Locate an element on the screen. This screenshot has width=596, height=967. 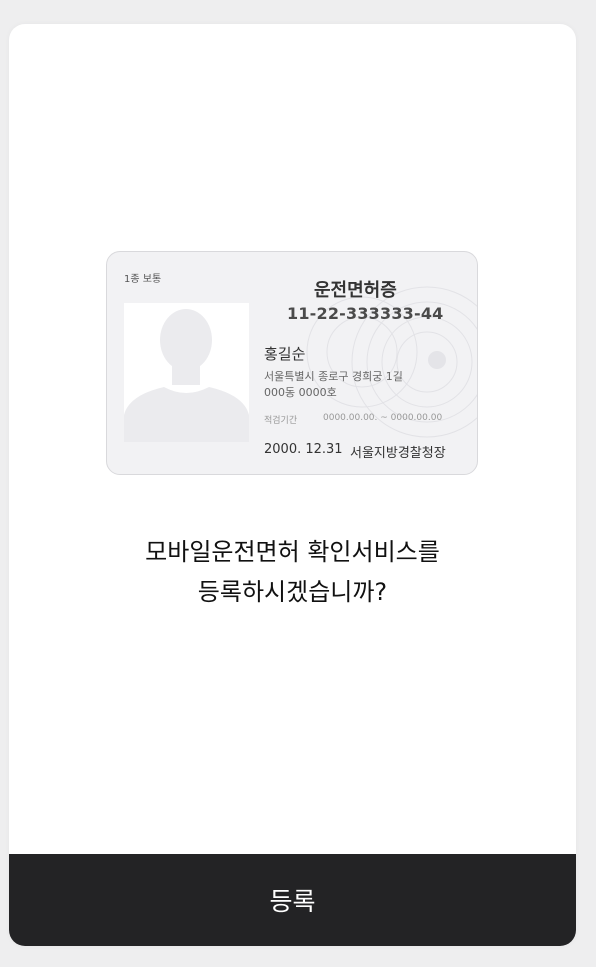
period-value: 0000.00.00. ~ 0000.00.00 is located at coordinates (383, 418).